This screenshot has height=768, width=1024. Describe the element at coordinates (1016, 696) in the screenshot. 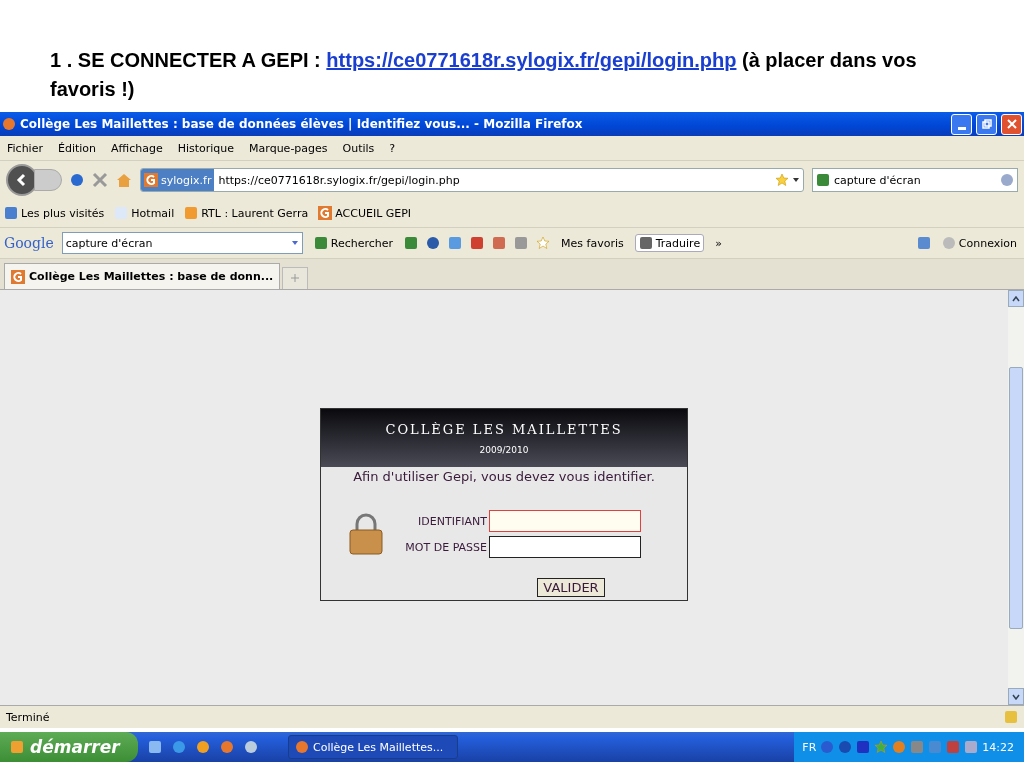

I see `scroll-down-button` at that location.